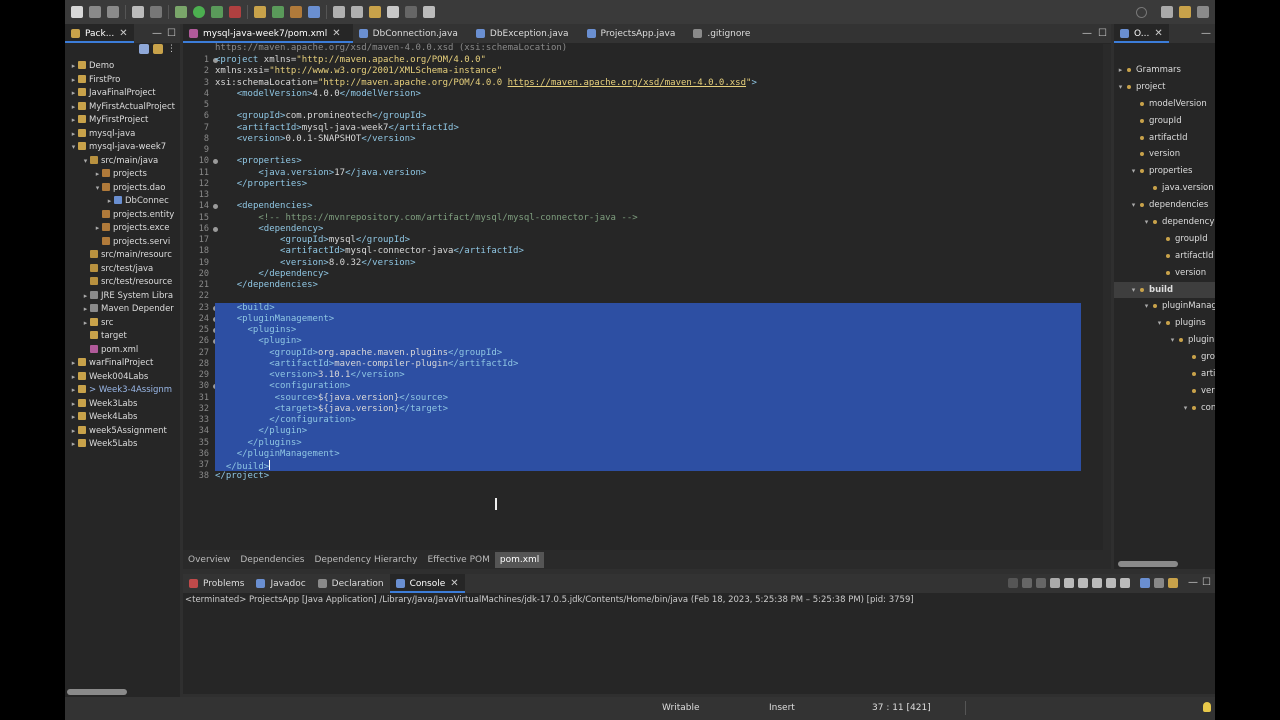  I want to click on outline-item: artifactId, so click(1164, 138).